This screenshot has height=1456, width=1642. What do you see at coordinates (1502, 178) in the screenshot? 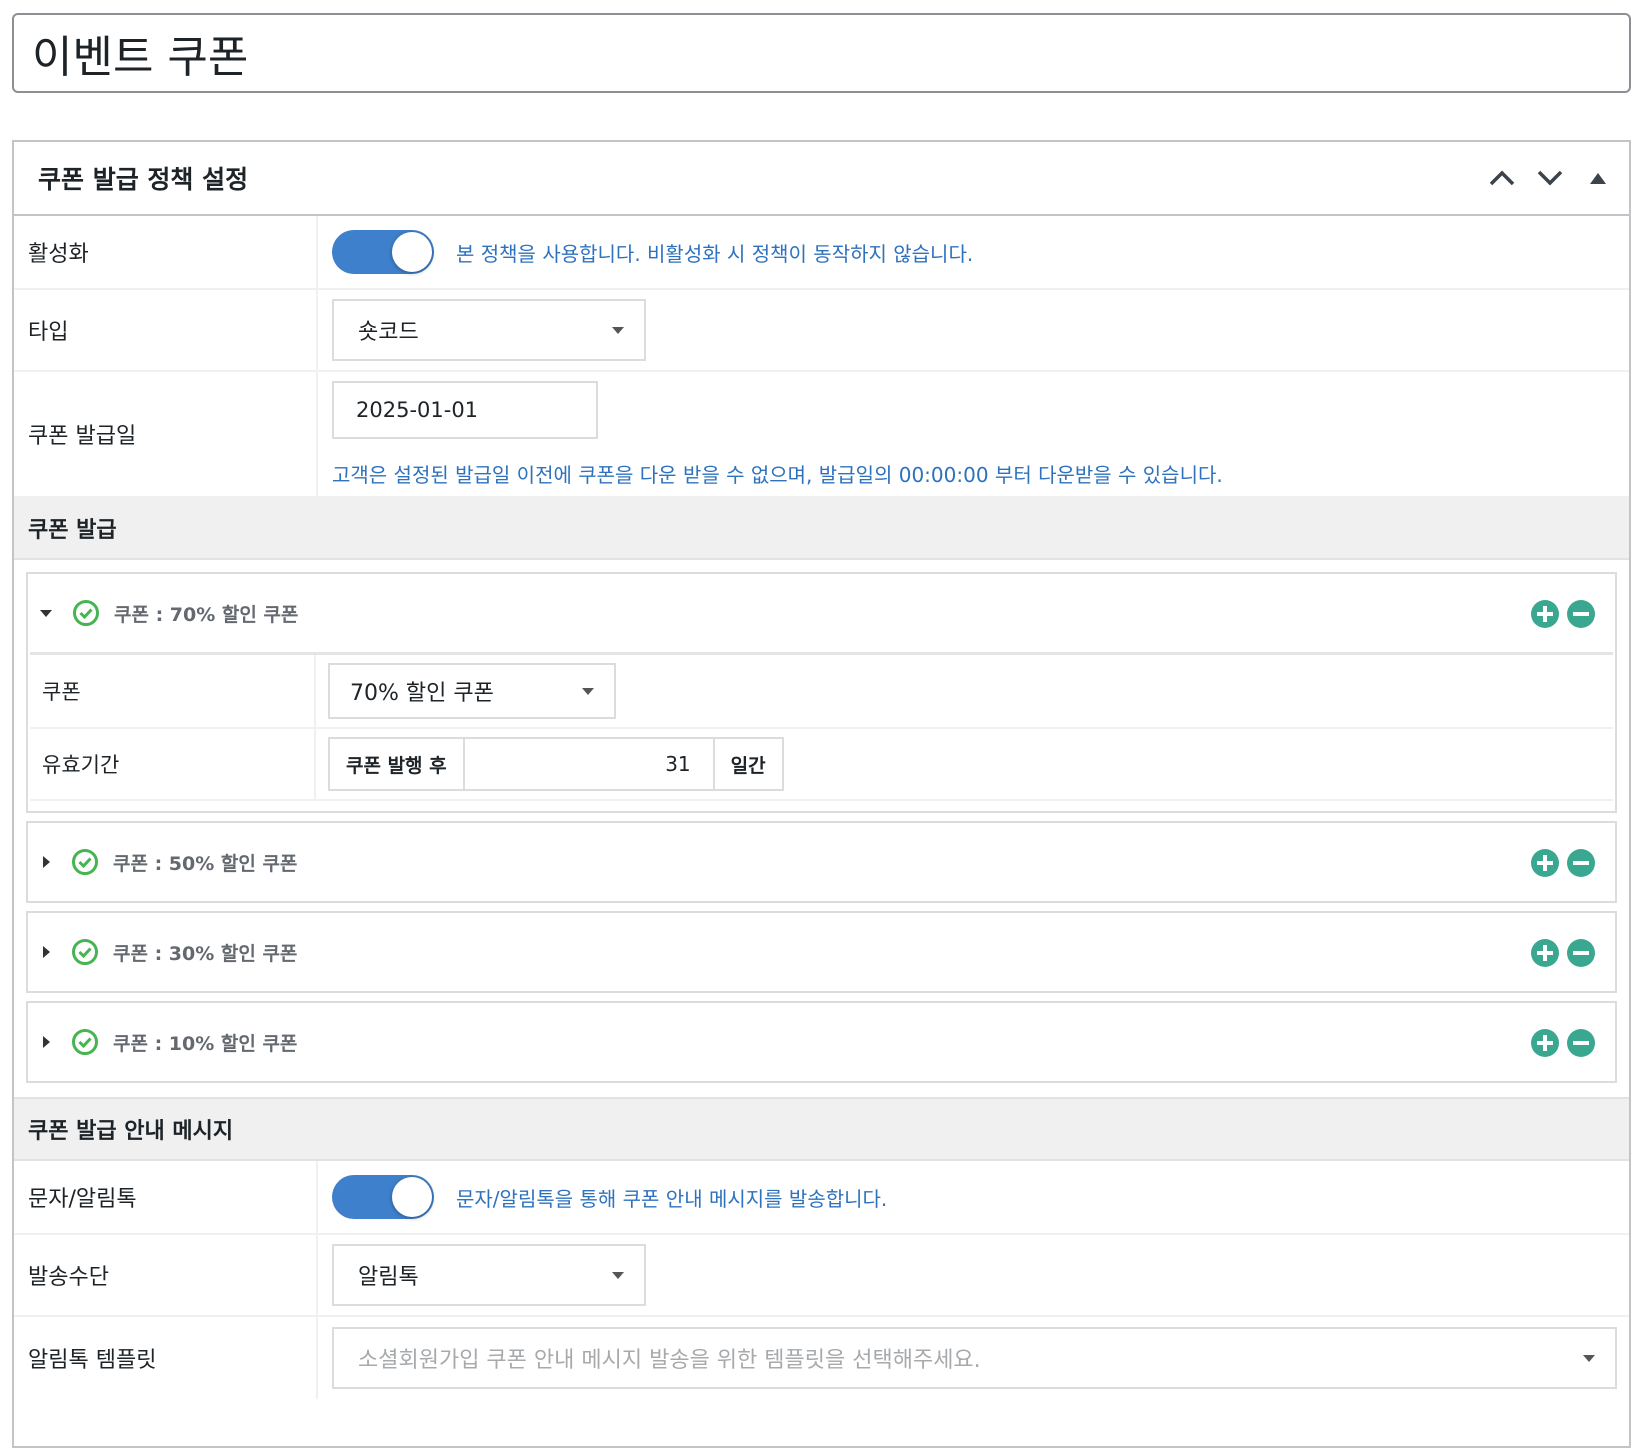
I see `chevron-up-icon` at bounding box center [1502, 178].